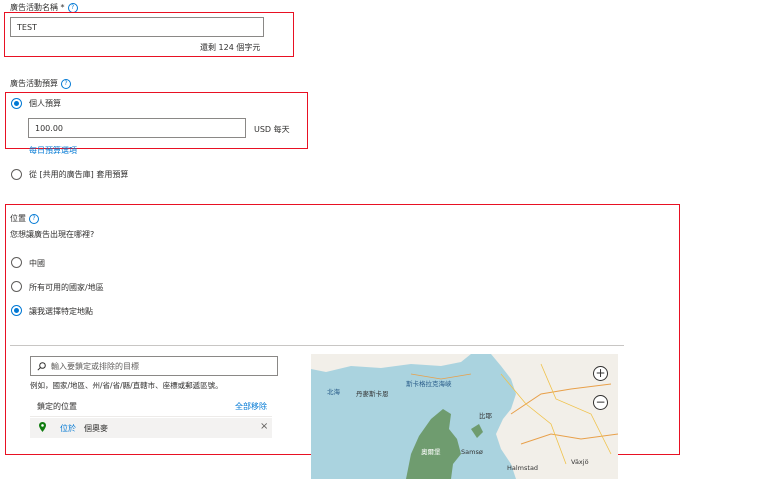 Image resolution: width=758 pixels, height=479 pixels. I want to click on daily-budget-options-link: 每日預算選項, so click(53, 150).